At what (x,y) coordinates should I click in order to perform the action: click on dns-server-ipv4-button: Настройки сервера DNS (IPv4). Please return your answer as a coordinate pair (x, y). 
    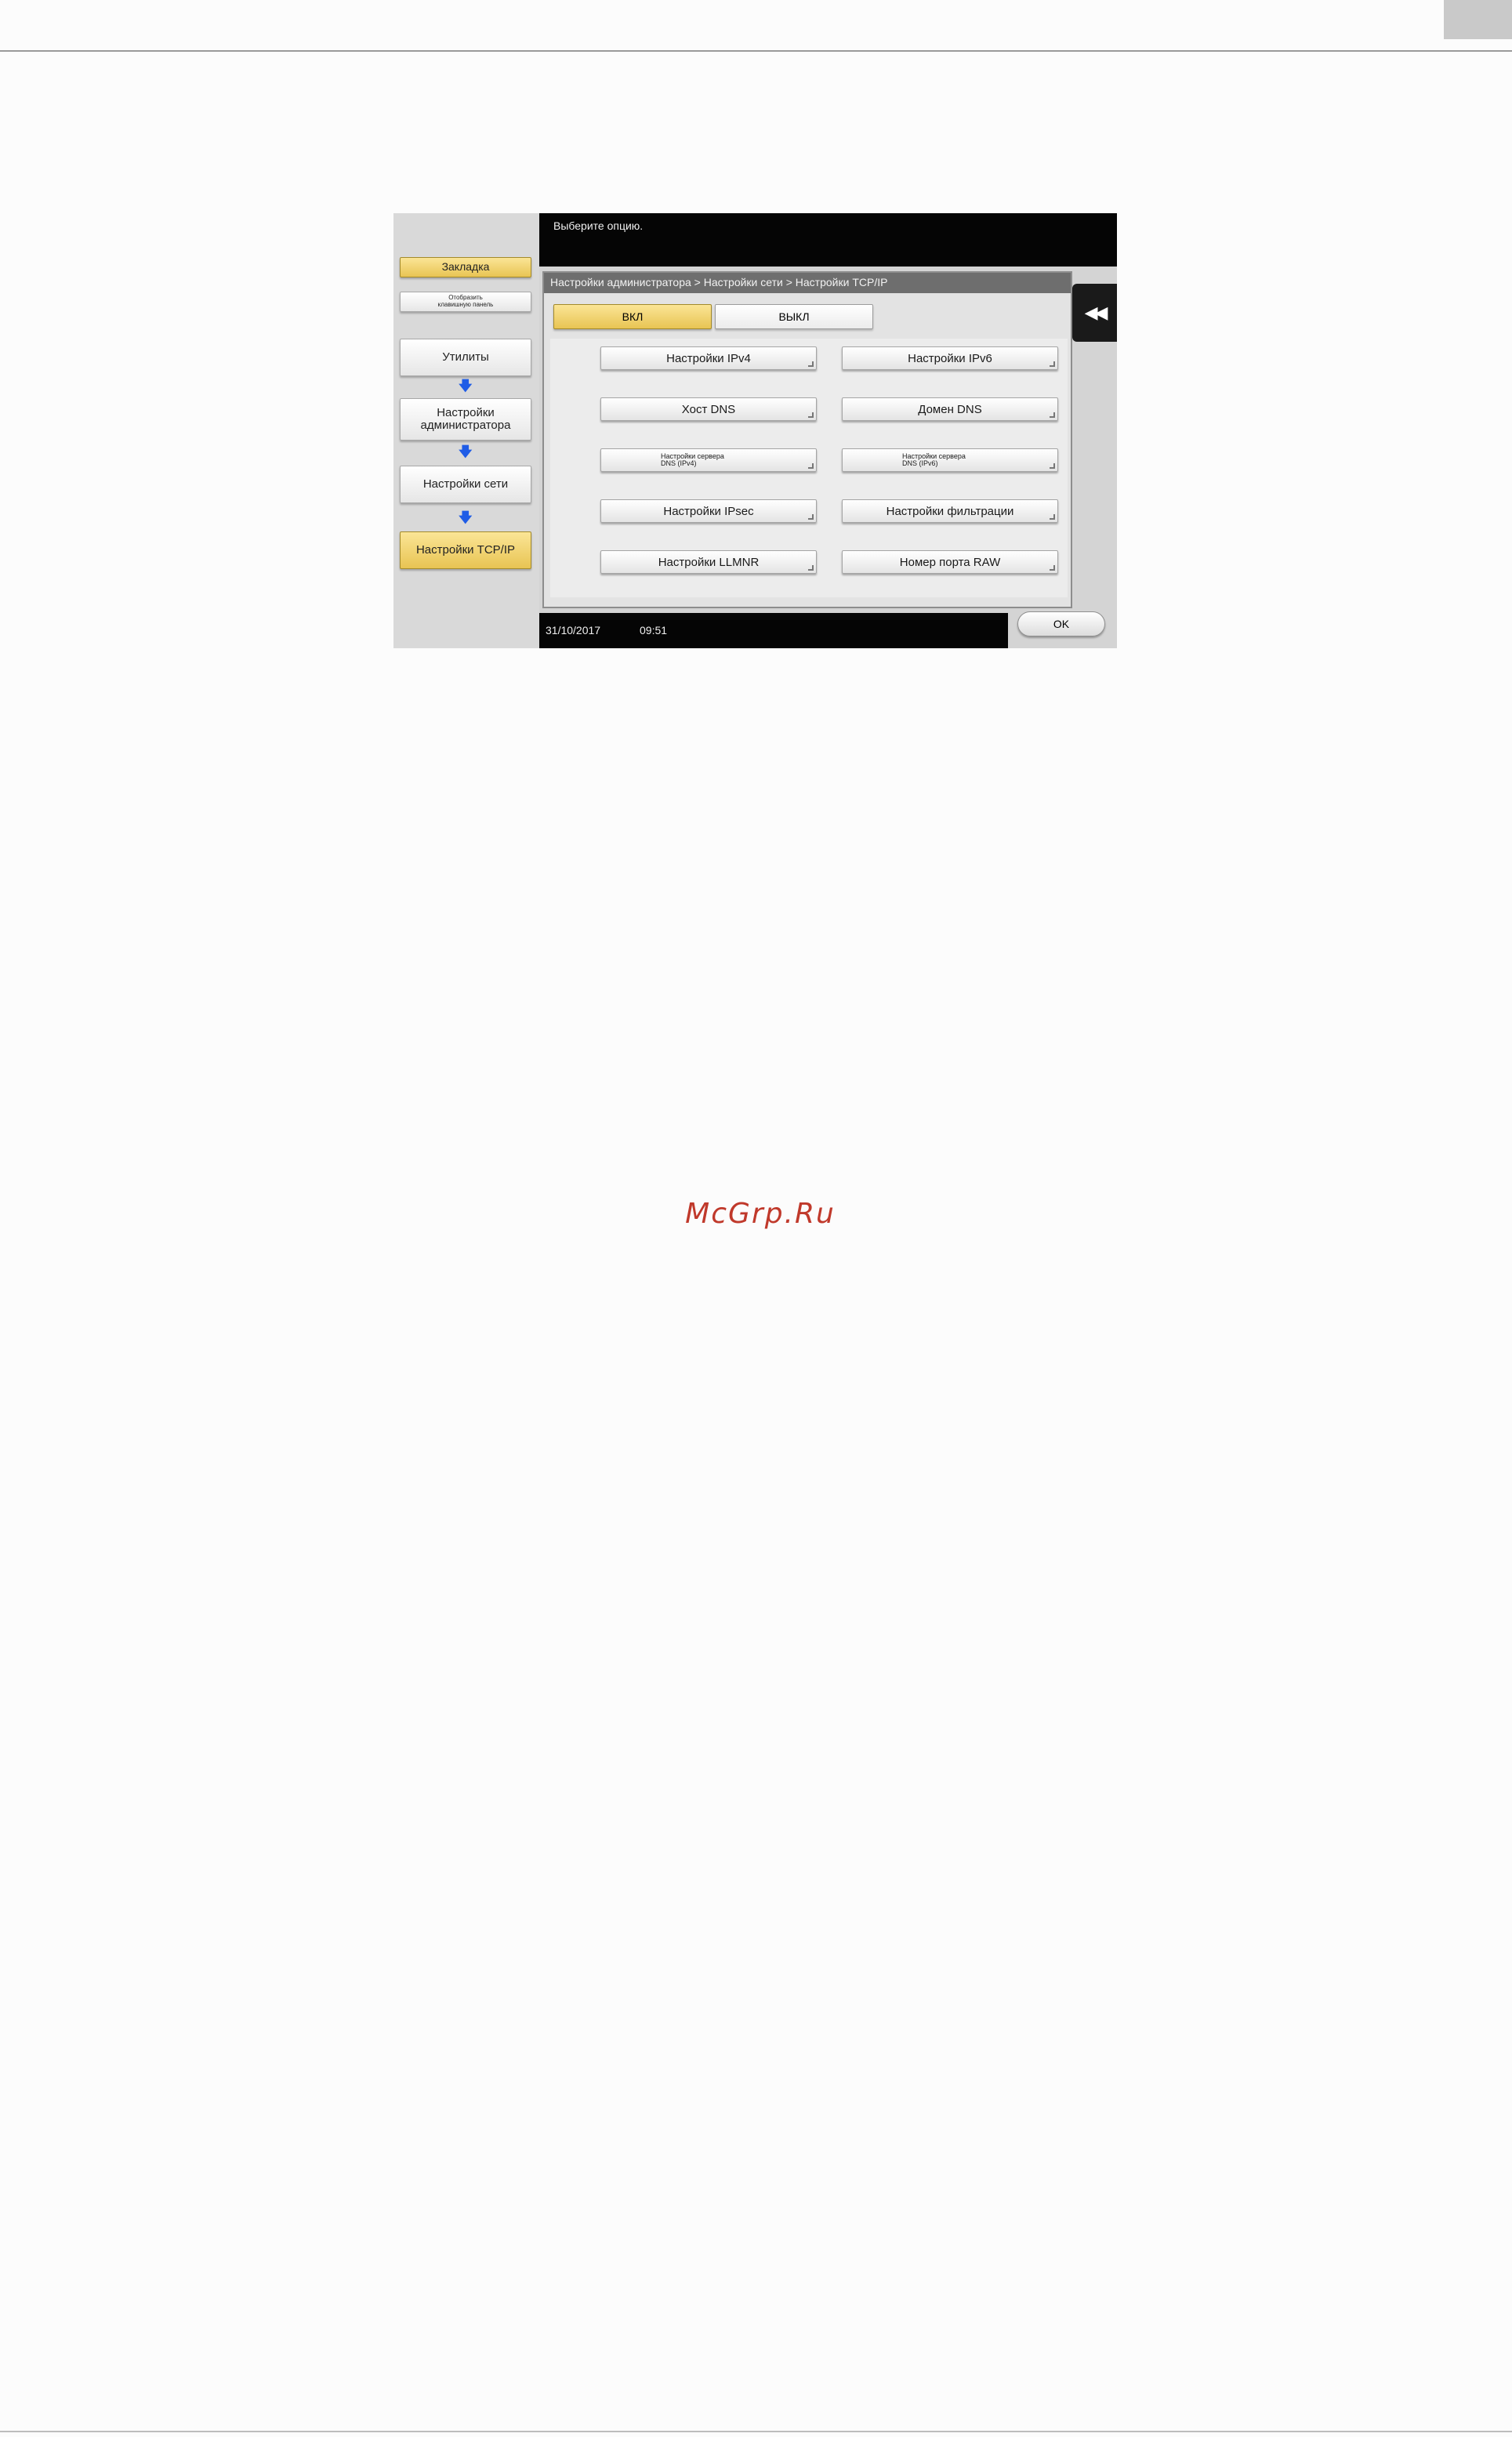
    Looking at the image, I should click on (708, 460).